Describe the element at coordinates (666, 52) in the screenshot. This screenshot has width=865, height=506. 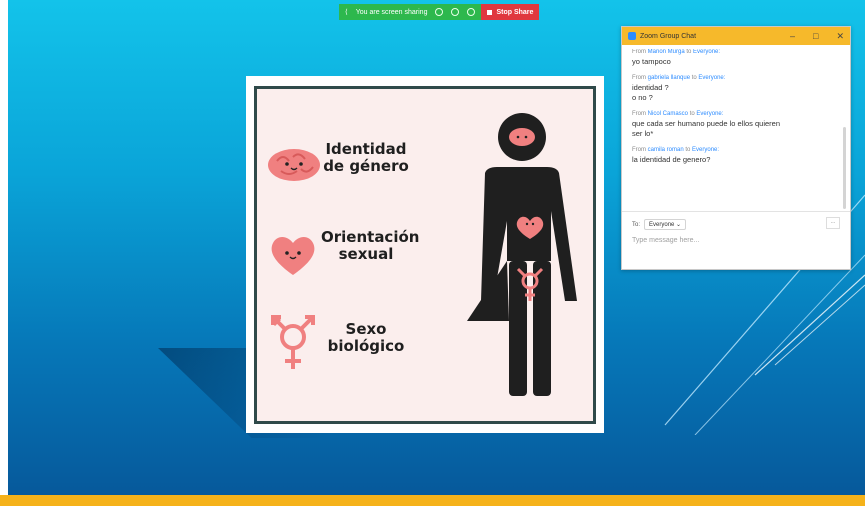
I see `sender-name: Marion Murga` at that location.